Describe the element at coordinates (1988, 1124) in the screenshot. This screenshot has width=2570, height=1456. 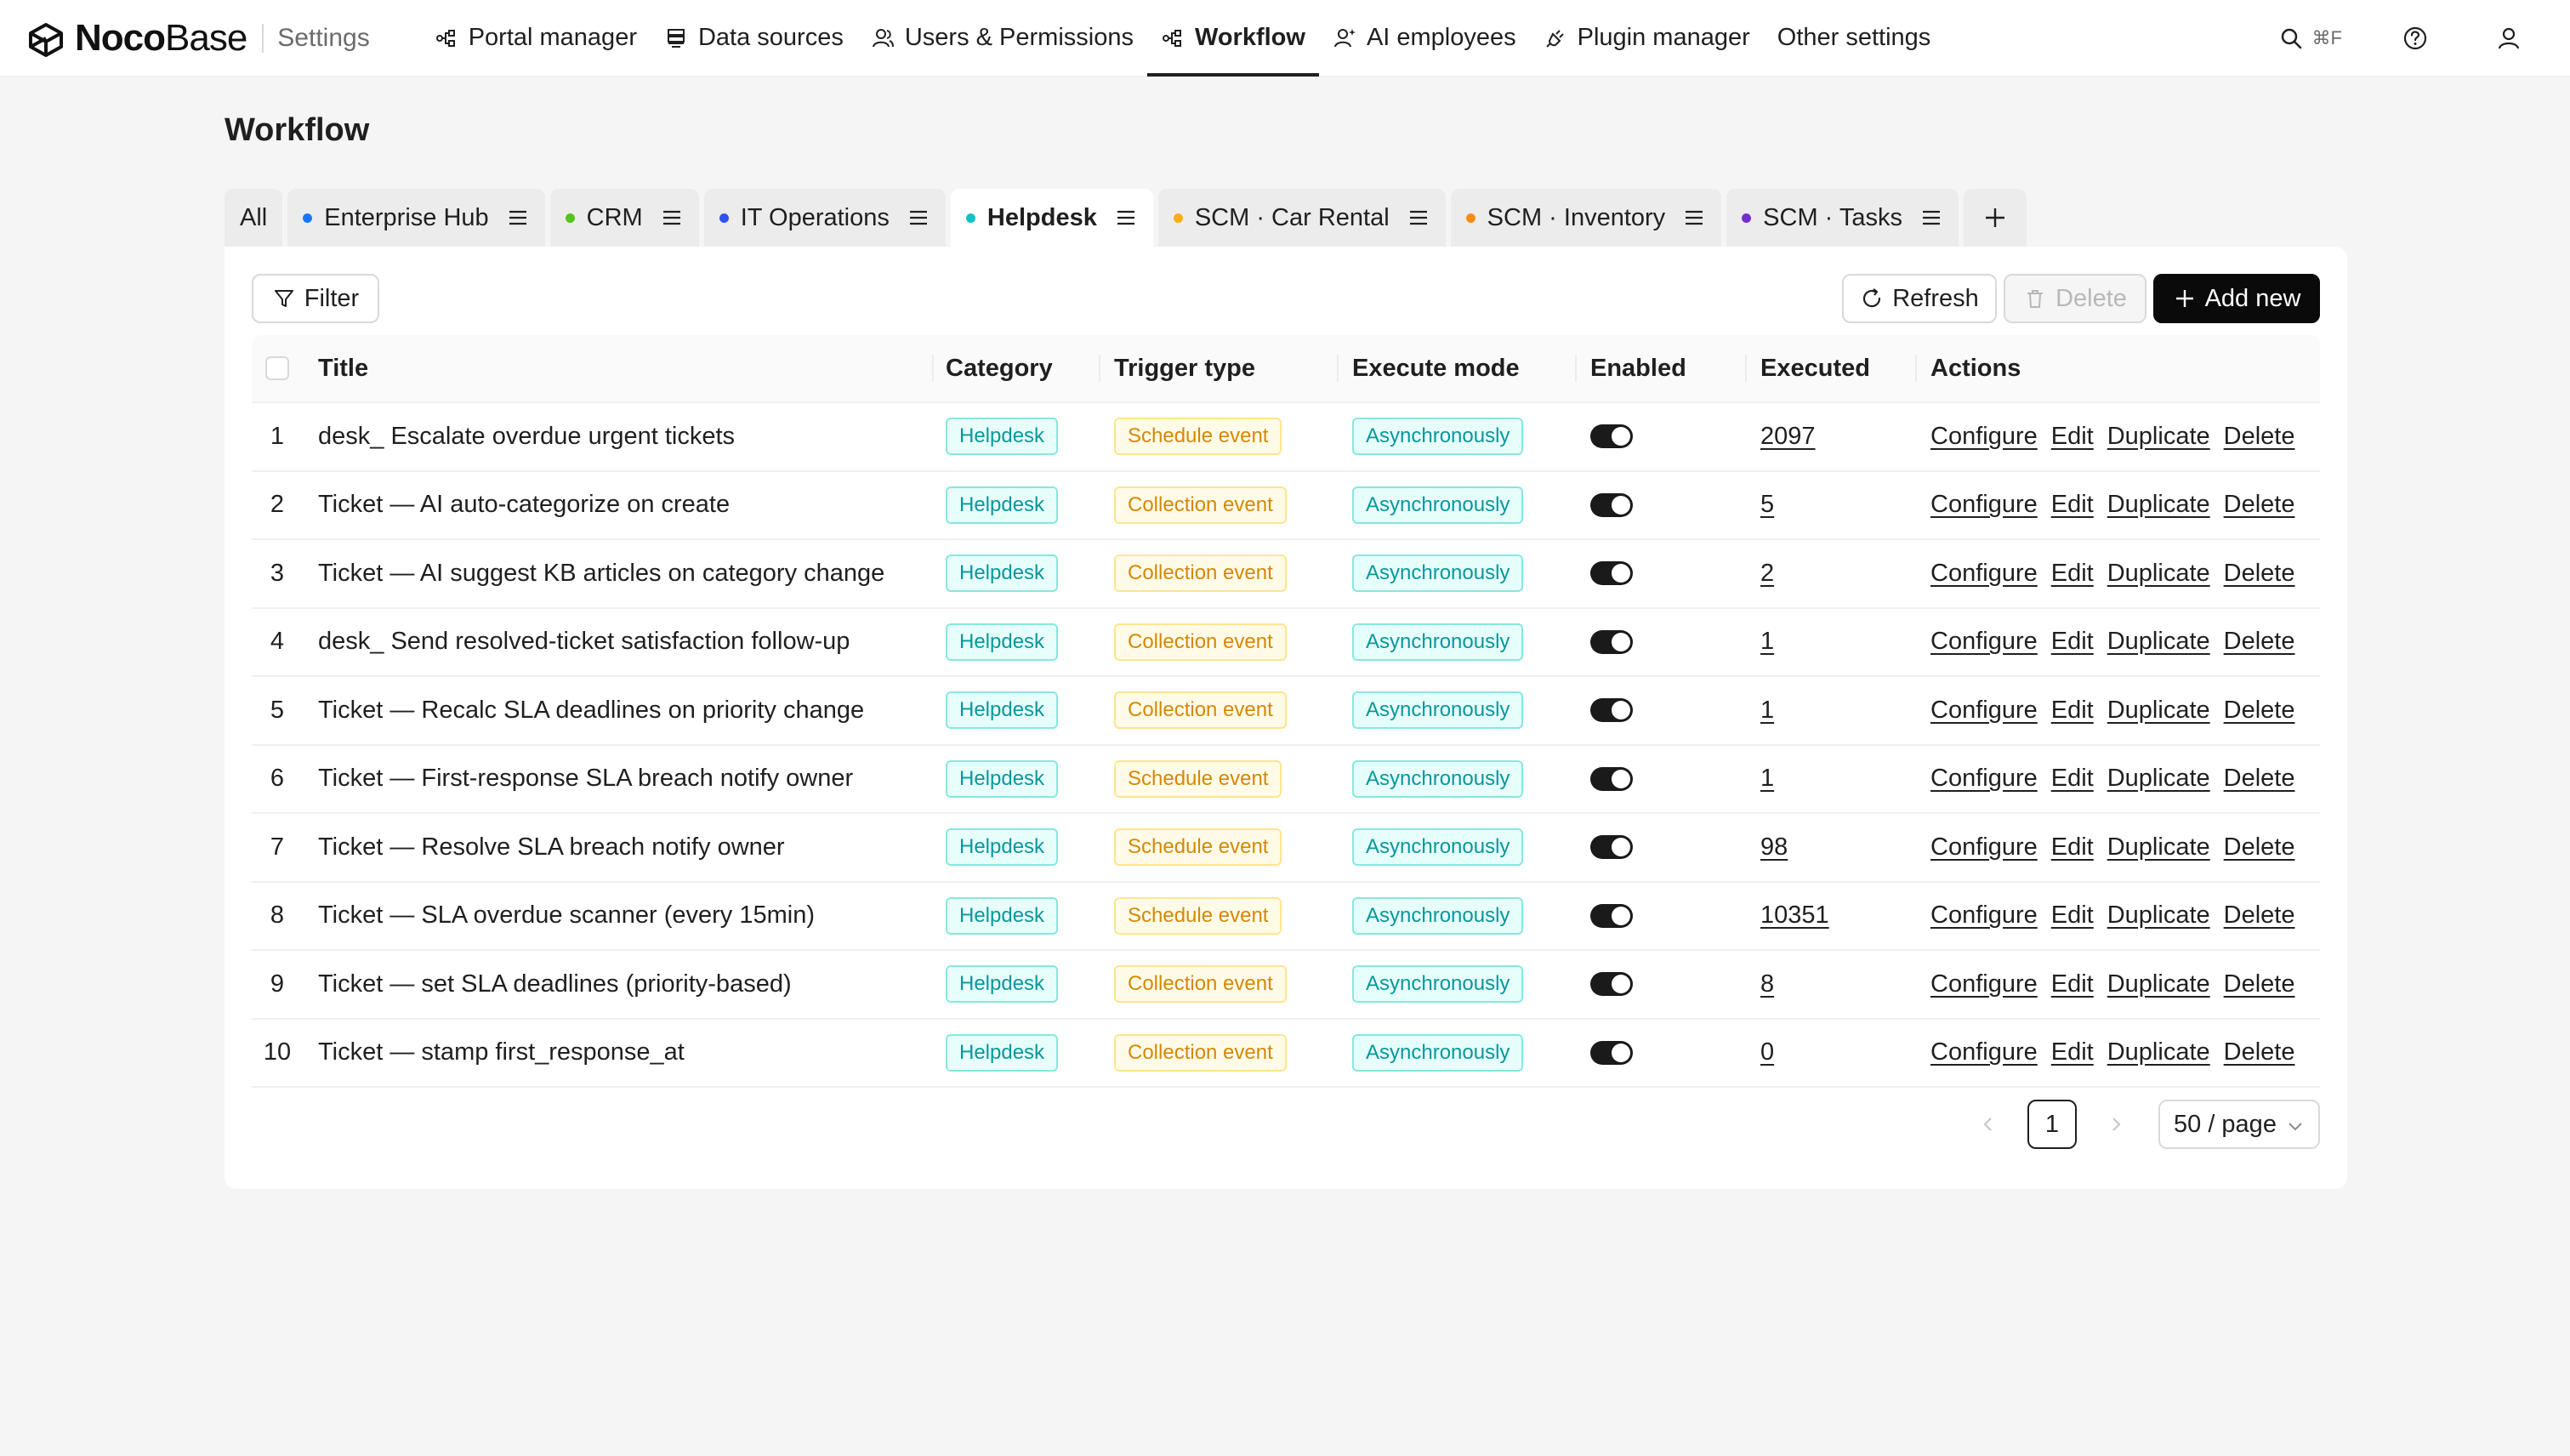
I see `prev-page-button` at that location.